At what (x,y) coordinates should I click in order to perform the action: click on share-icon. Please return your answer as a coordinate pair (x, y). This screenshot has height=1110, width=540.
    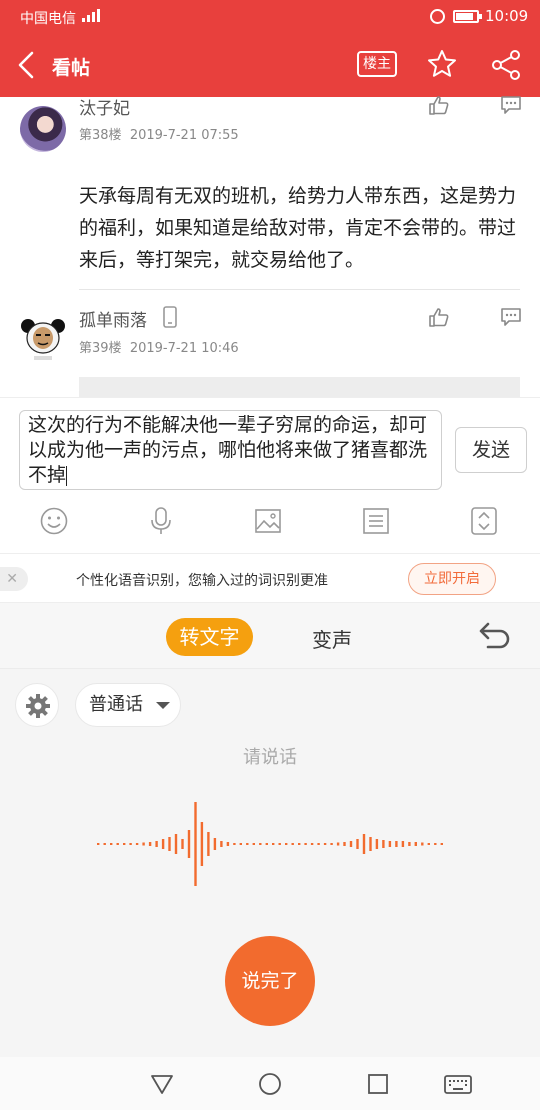
    Looking at the image, I should click on (507, 65).